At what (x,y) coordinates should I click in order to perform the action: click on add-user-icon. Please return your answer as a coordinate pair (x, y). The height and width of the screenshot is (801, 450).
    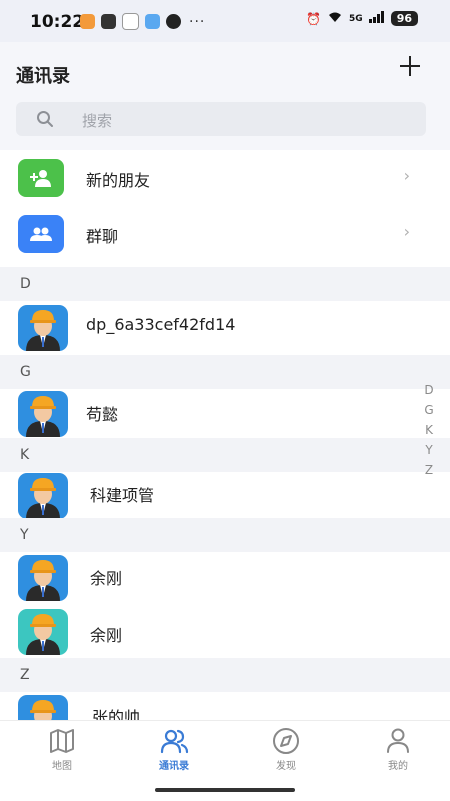
    Looking at the image, I should click on (41, 178).